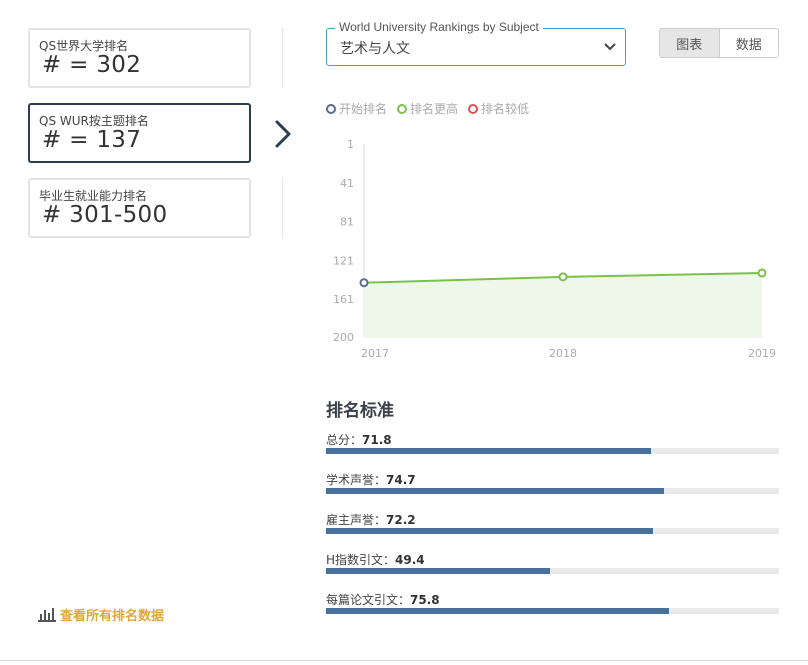  I want to click on y-tick-label: 81, so click(347, 222).